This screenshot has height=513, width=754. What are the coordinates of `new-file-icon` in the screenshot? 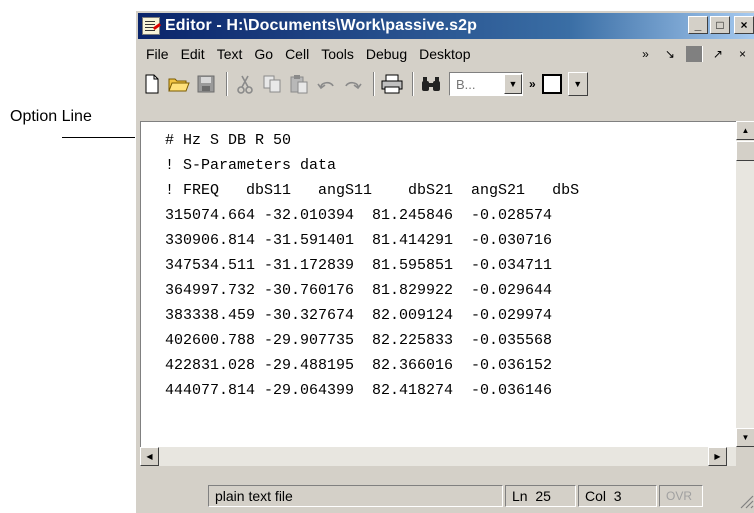 It's located at (152, 84).